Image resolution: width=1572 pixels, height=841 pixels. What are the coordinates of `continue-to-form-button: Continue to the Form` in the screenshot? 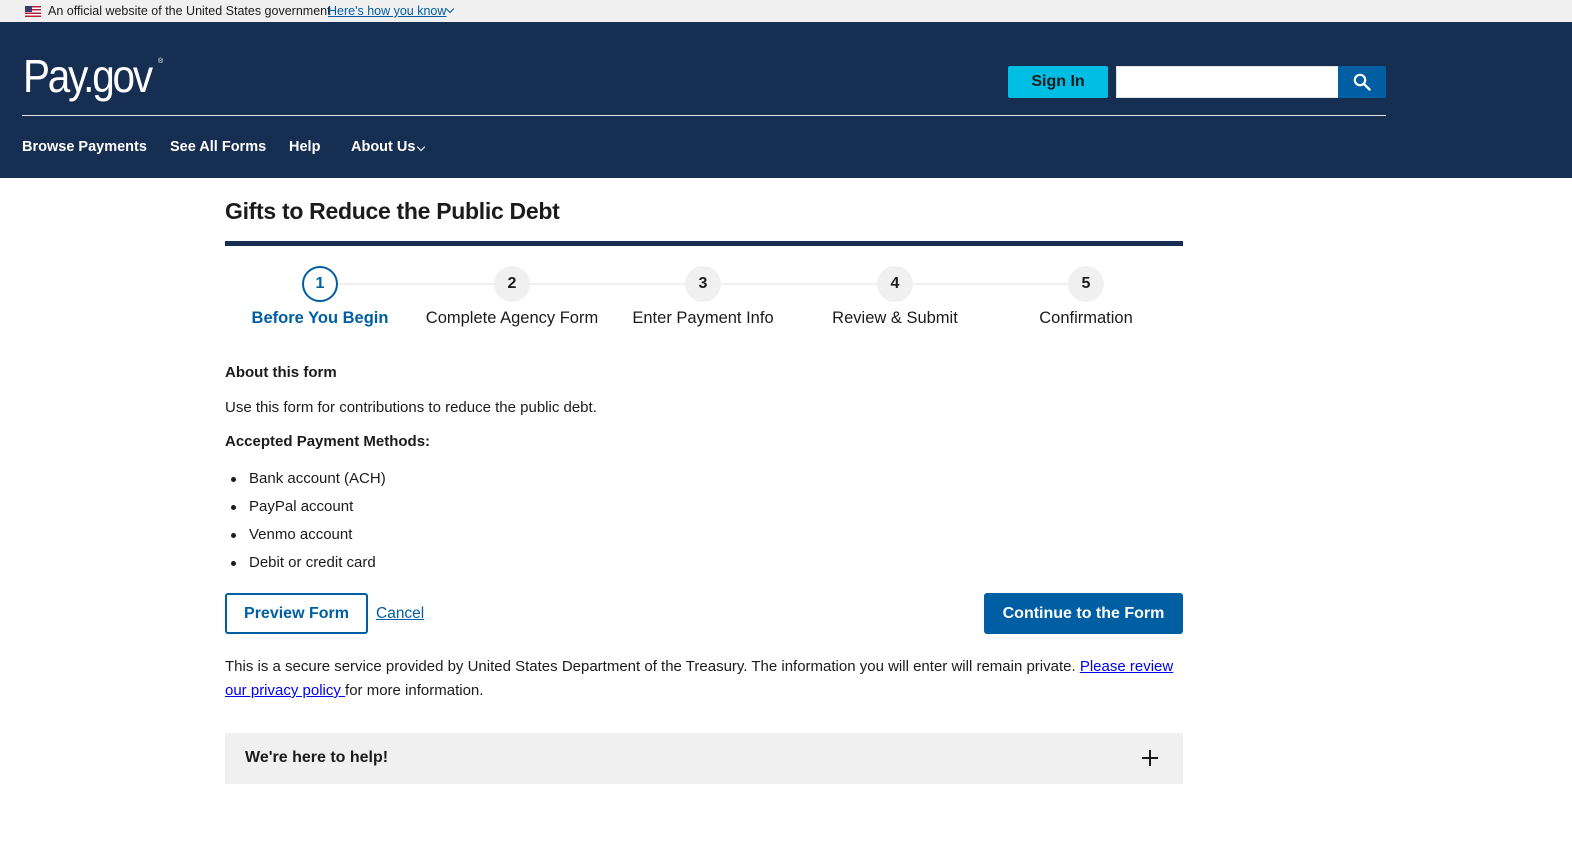 It's located at (1083, 613).